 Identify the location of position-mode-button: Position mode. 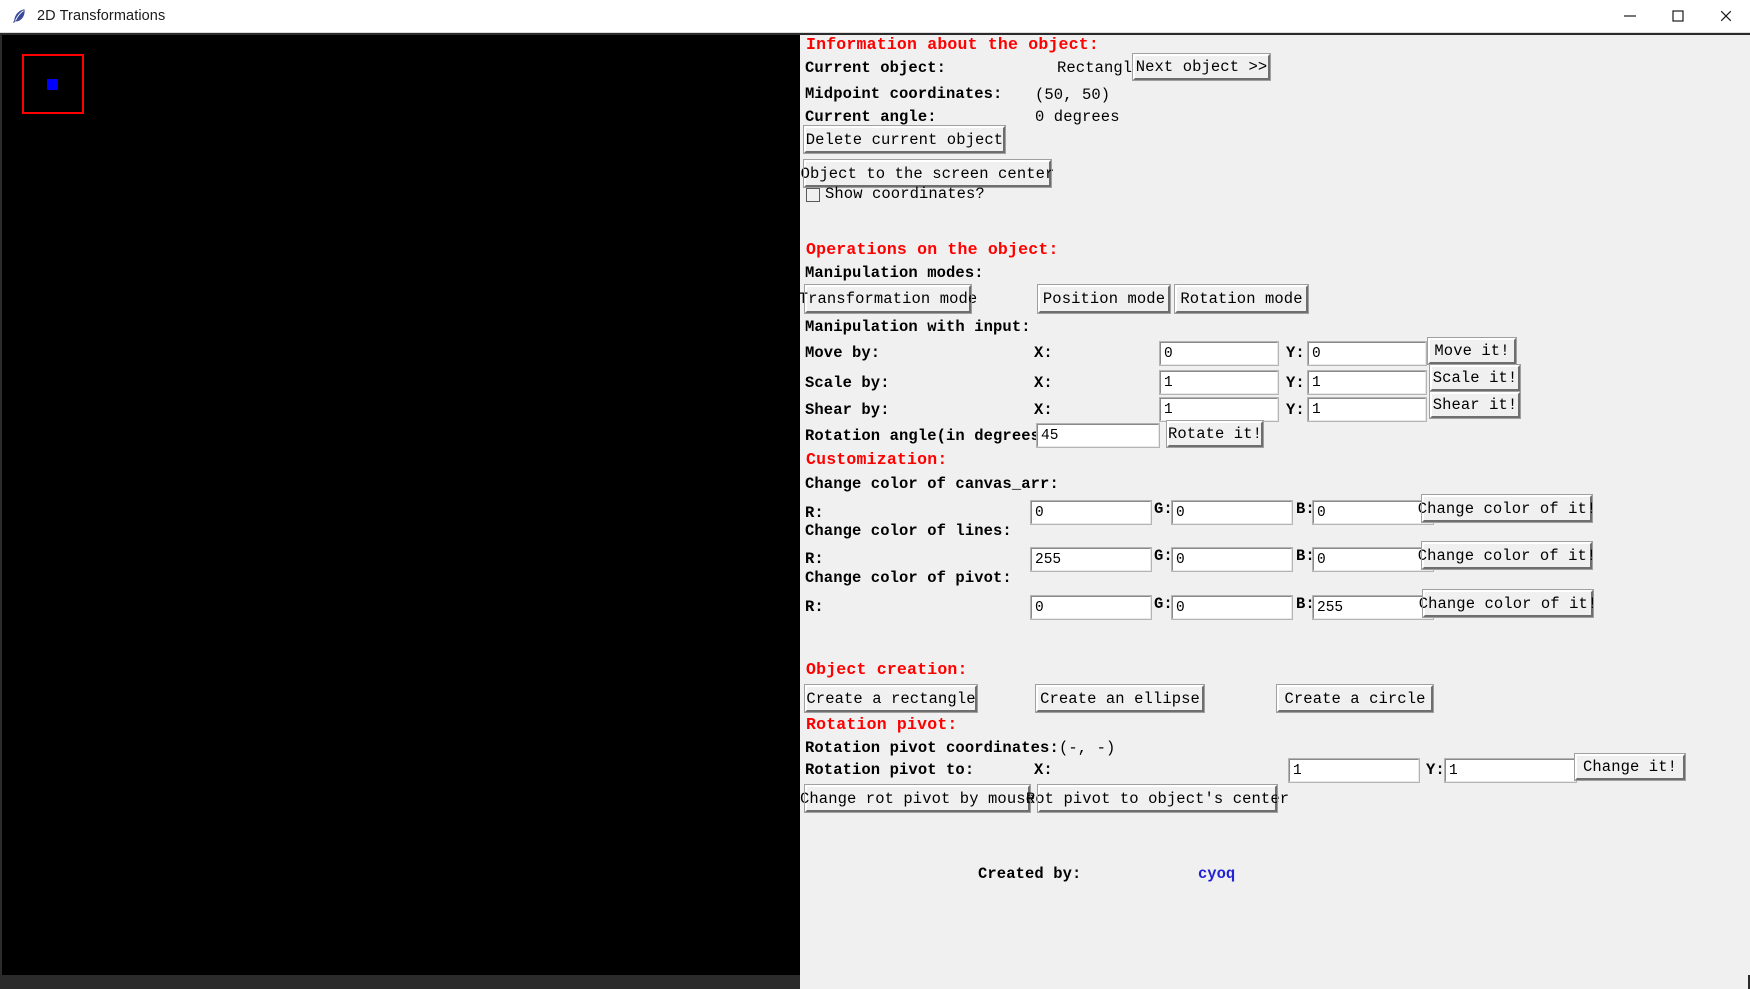
(1104, 299).